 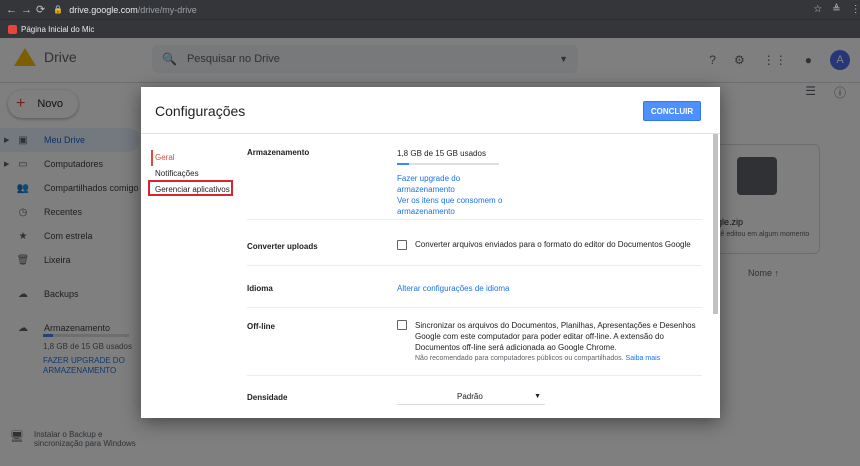 What do you see at coordinates (402, 245) in the screenshot?
I see `convert-uploads-checkbox` at bounding box center [402, 245].